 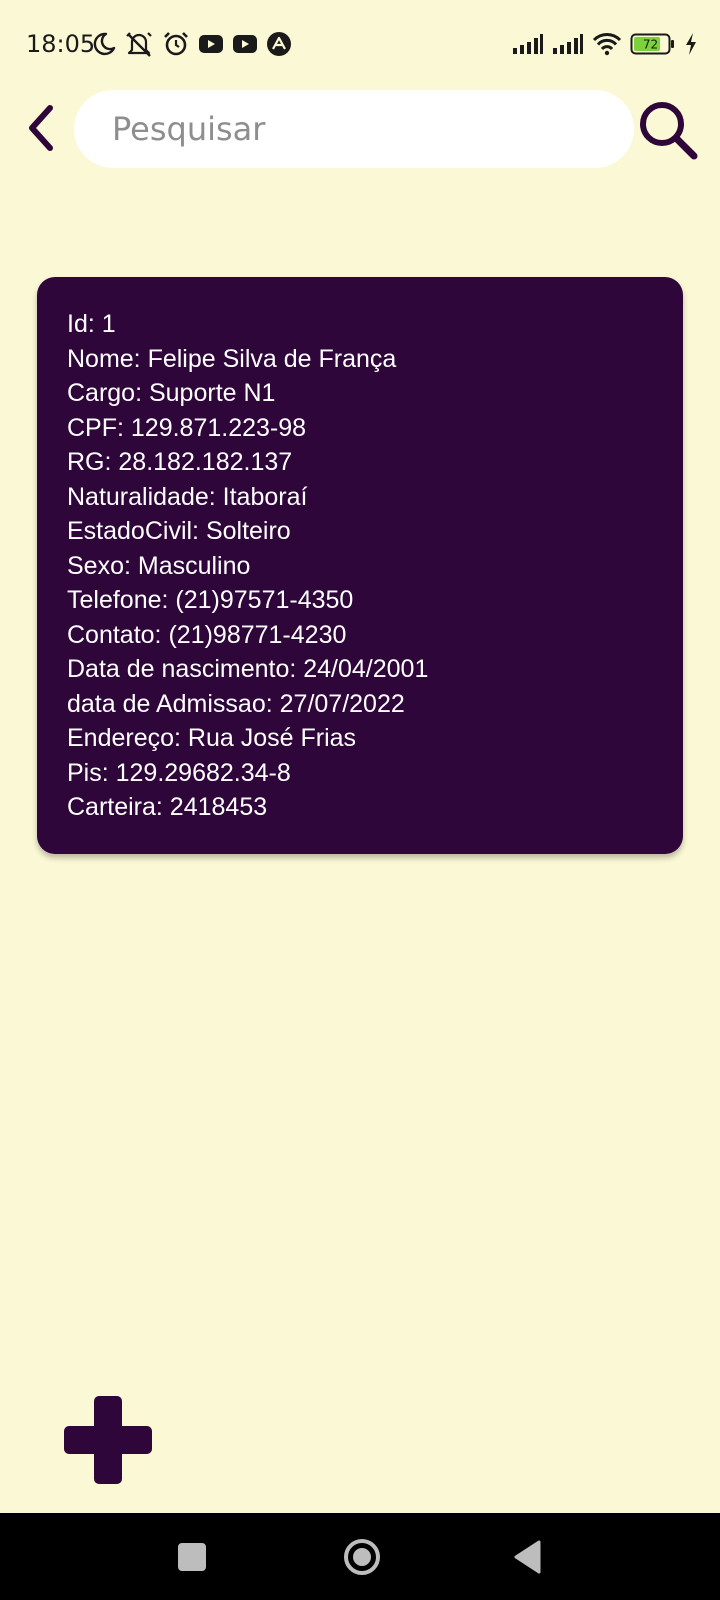 What do you see at coordinates (179, 772) in the screenshot?
I see `record-field-pis: Pis: 129.29682.34-8` at bounding box center [179, 772].